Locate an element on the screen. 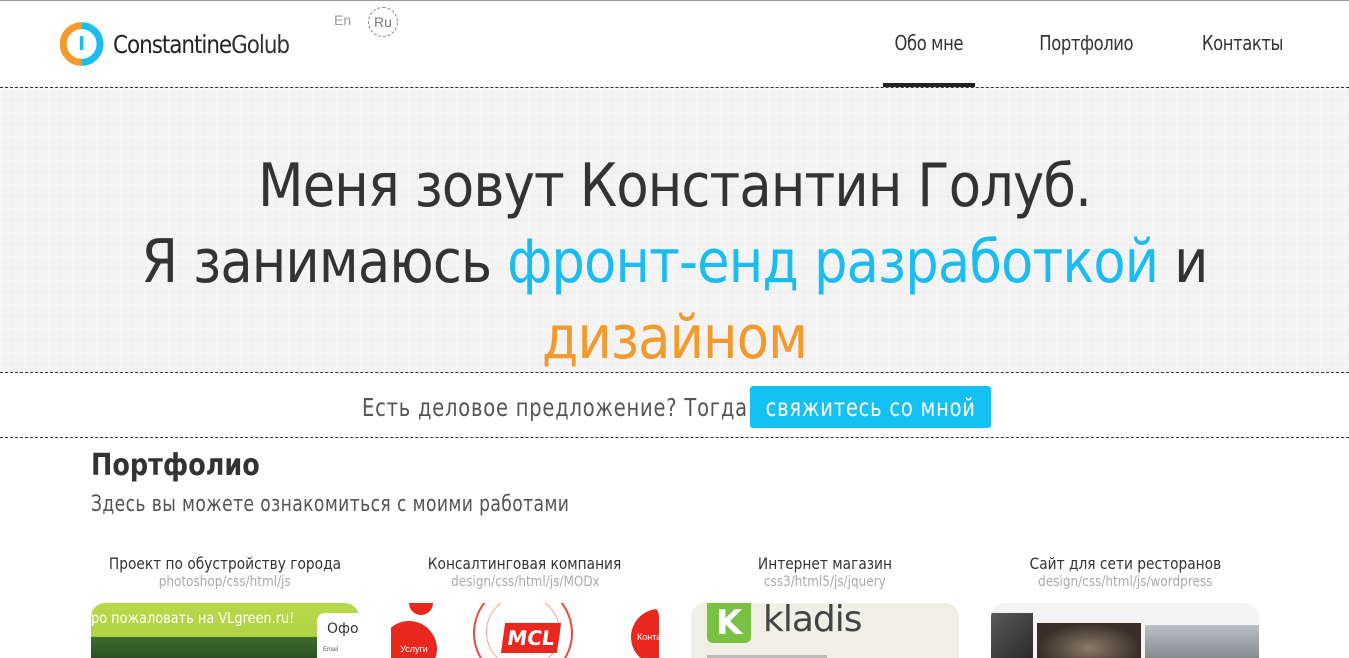 The height and width of the screenshot is (658, 1349). cta-text: Есть деловое предложение? Тогда is located at coordinates (555, 407).